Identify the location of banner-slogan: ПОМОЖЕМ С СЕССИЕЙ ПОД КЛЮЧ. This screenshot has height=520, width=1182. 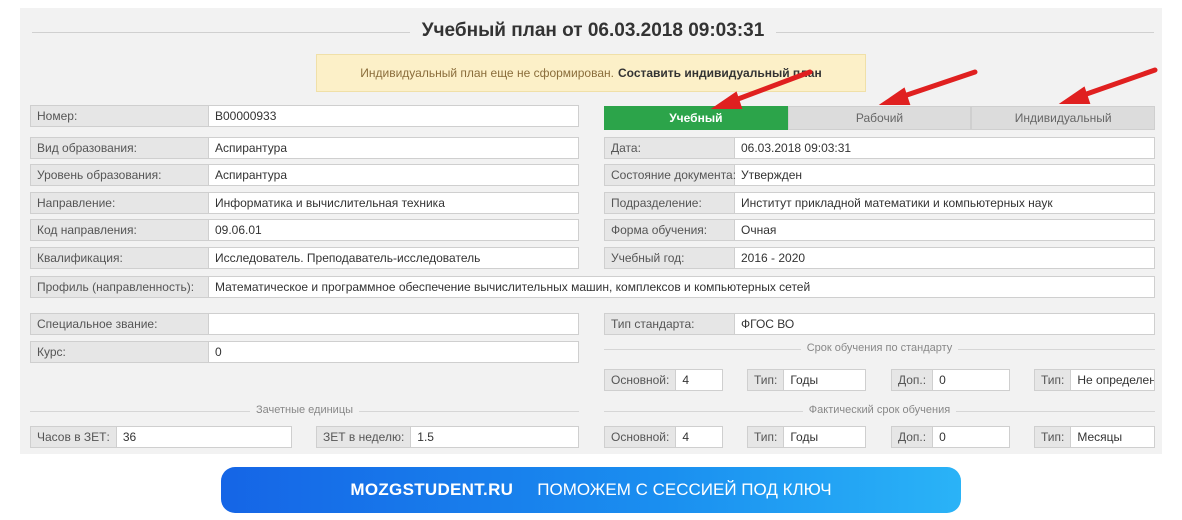
(684, 489).